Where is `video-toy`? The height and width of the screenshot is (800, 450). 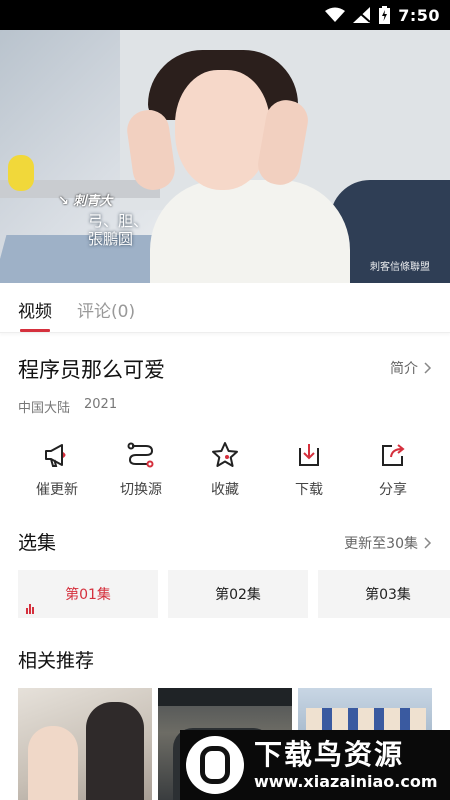
video-toy is located at coordinates (21, 173).